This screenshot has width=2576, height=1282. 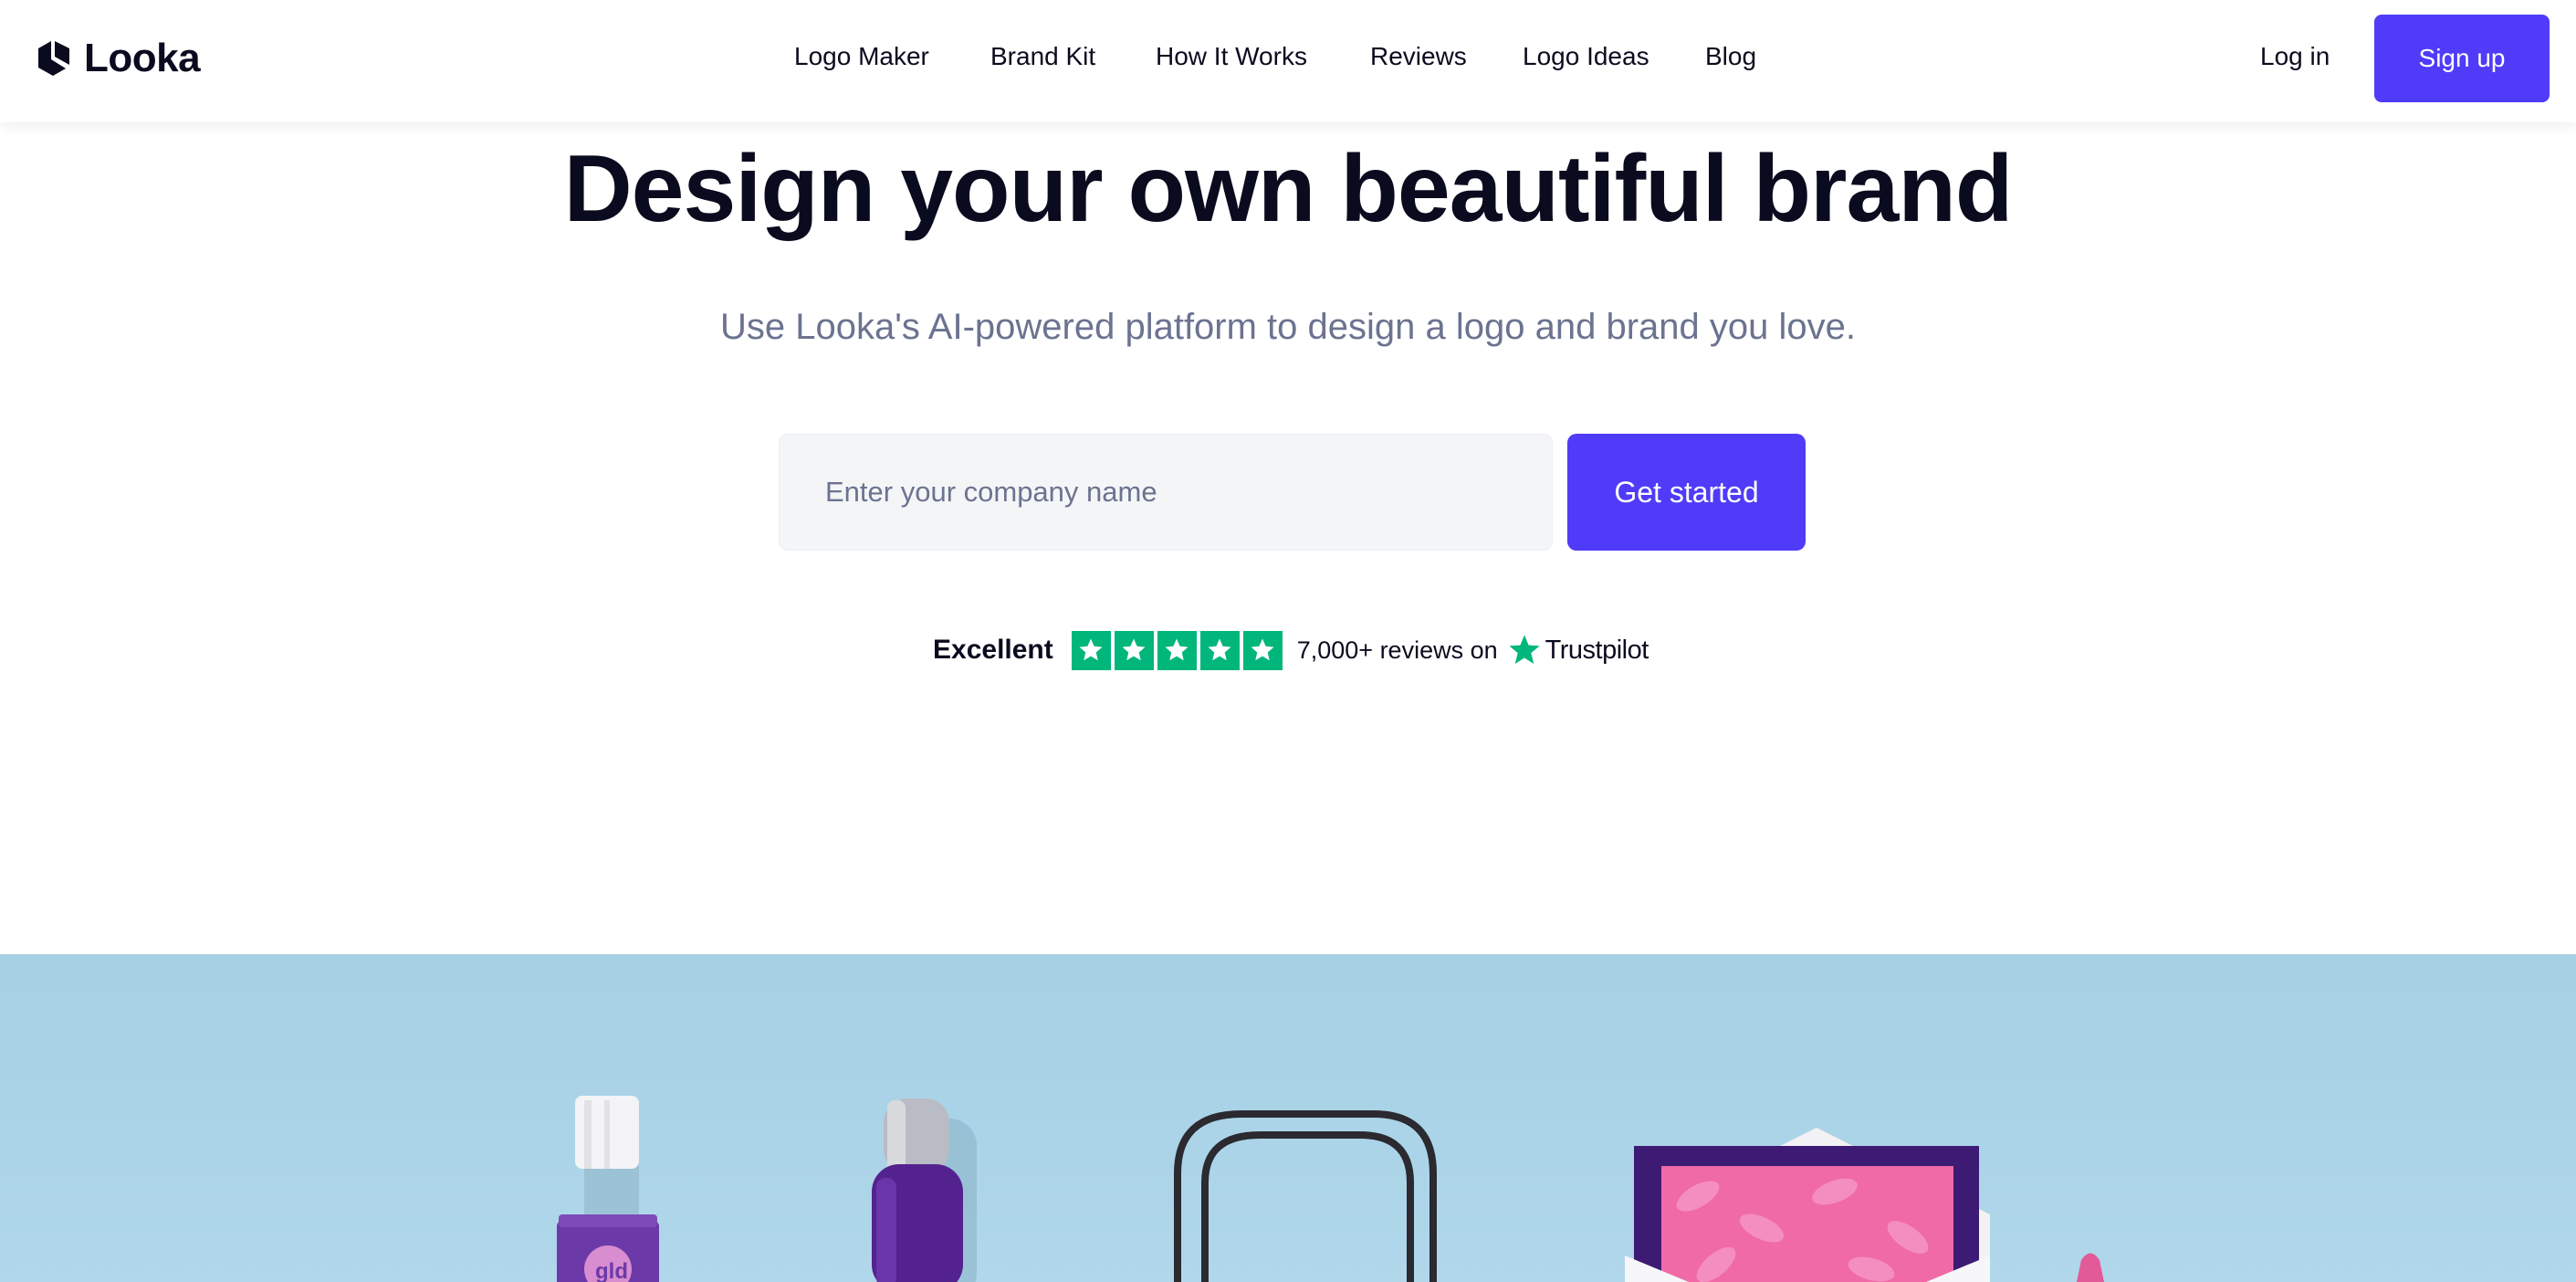 What do you see at coordinates (1525, 650) in the screenshot?
I see `trustpilot-star-icon` at bounding box center [1525, 650].